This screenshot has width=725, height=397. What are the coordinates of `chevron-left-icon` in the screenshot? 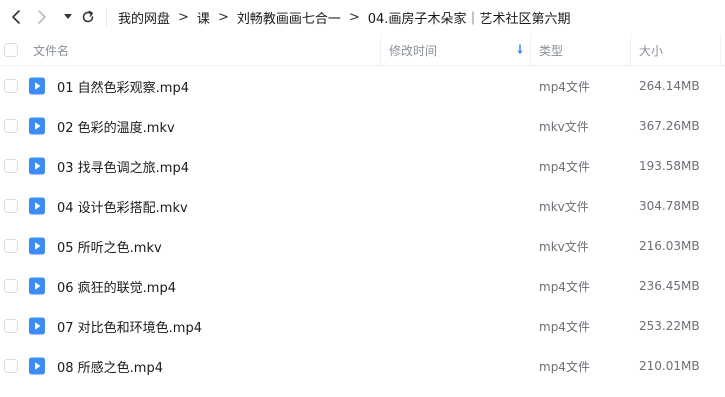 It's located at (16, 17).